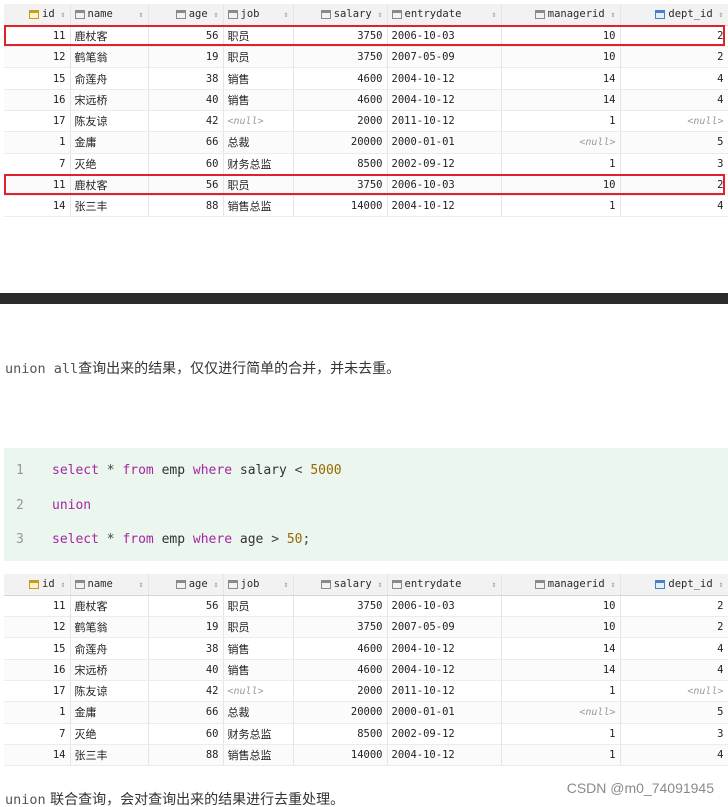 The image size is (728, 807). Describe the element at coordinates (186, 648) in the screenshot. I see `cell-age: 38` at that location.